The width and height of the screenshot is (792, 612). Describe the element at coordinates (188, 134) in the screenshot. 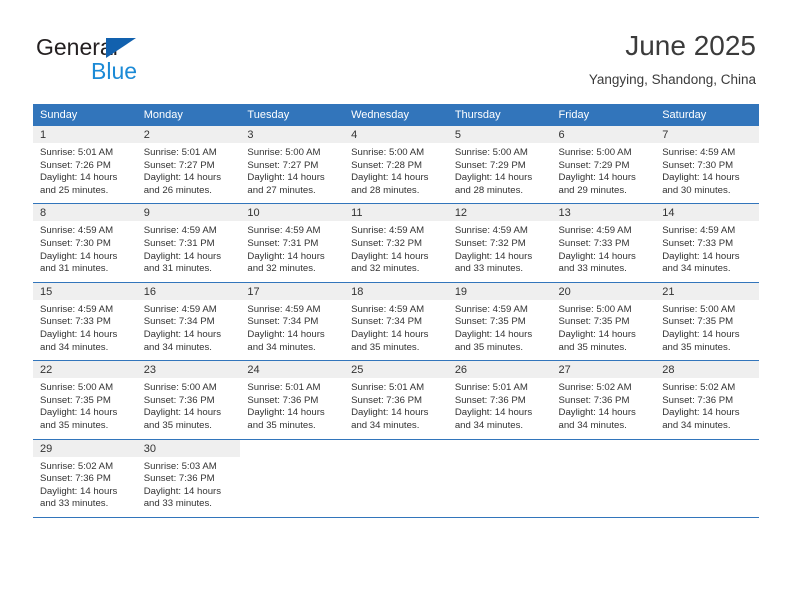

I see `day-number: 2` at that location.